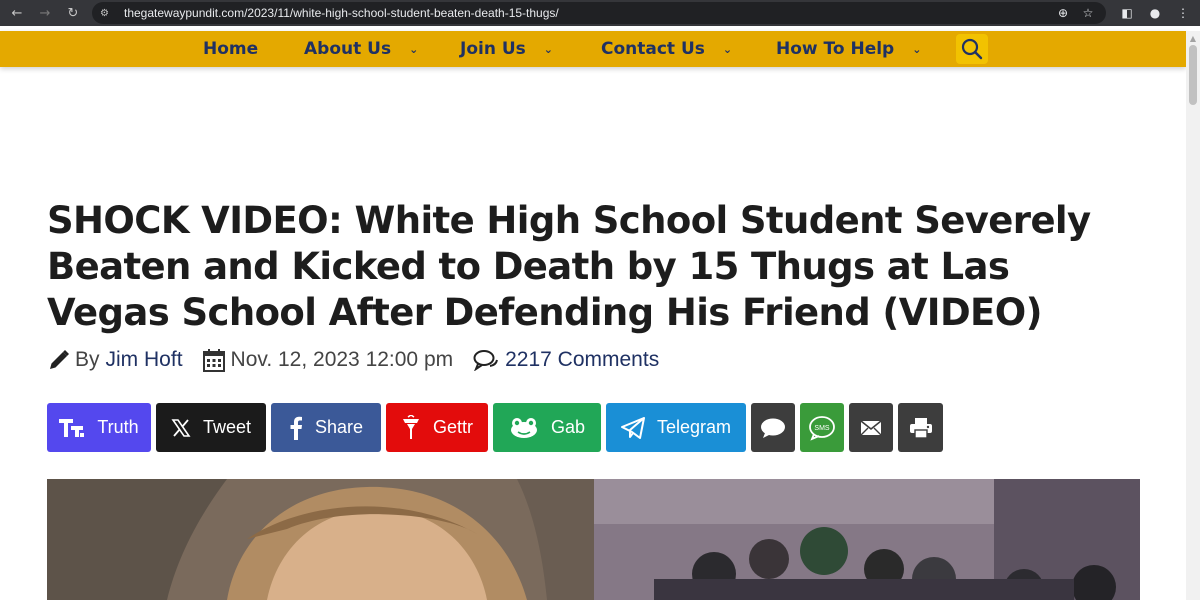  I want to click on gab-icon, so click(523, 427).